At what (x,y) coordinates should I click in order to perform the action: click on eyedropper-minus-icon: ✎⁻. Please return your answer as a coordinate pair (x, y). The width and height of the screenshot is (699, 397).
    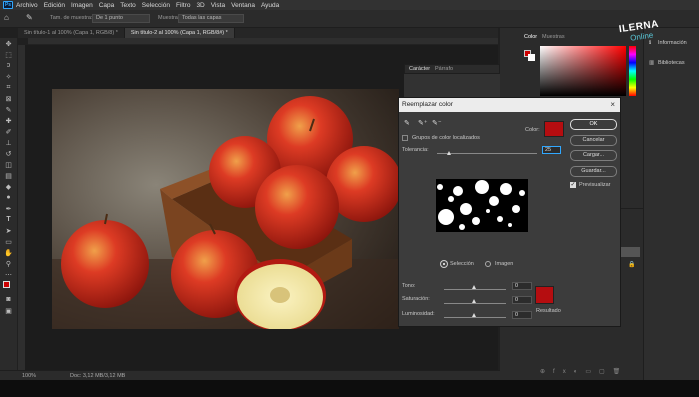
    Looking at the image, I should click on (437, 123).